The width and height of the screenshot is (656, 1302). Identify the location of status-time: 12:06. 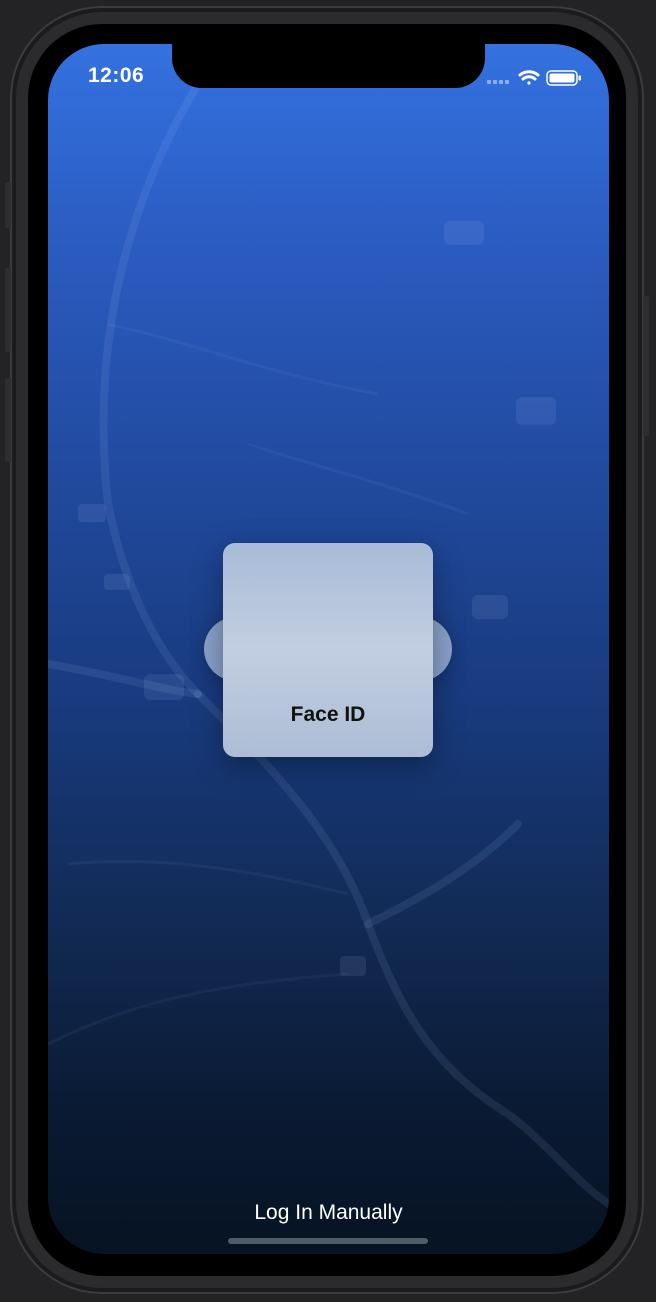
(116, 75).